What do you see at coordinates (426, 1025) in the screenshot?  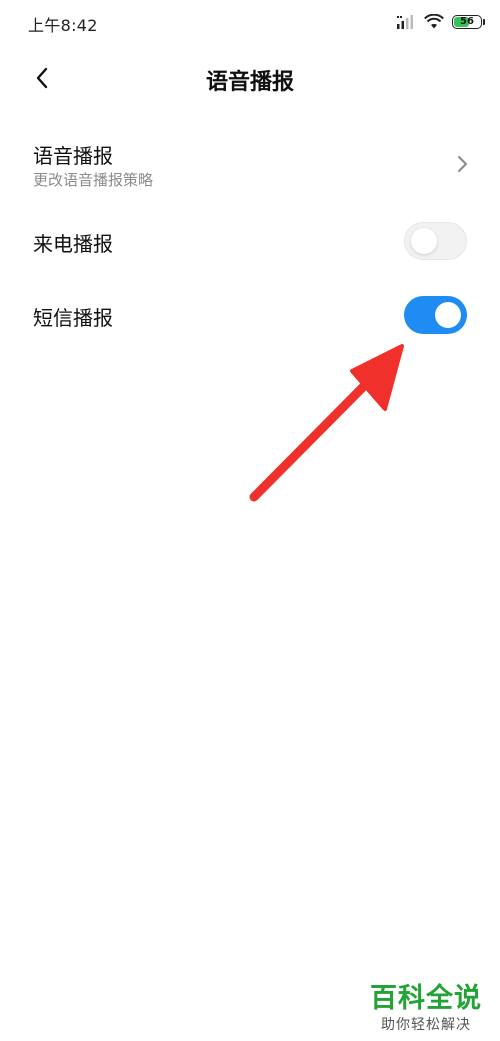 I see `watermark-subtitle: 助你轻松解决` at bounding box center [426, 1025].